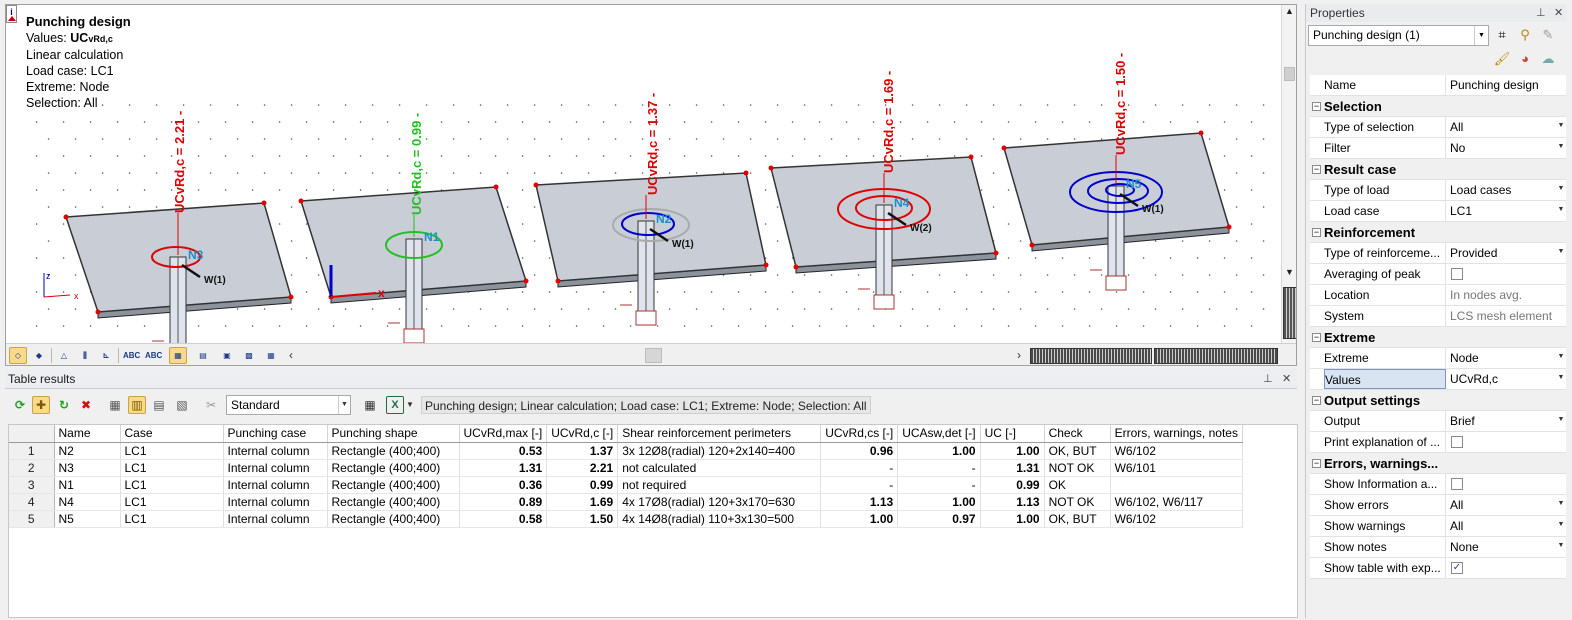 The image size is (1572, 620). I want to click on table-cell-ucmax: 0.89, so click(503, 502).